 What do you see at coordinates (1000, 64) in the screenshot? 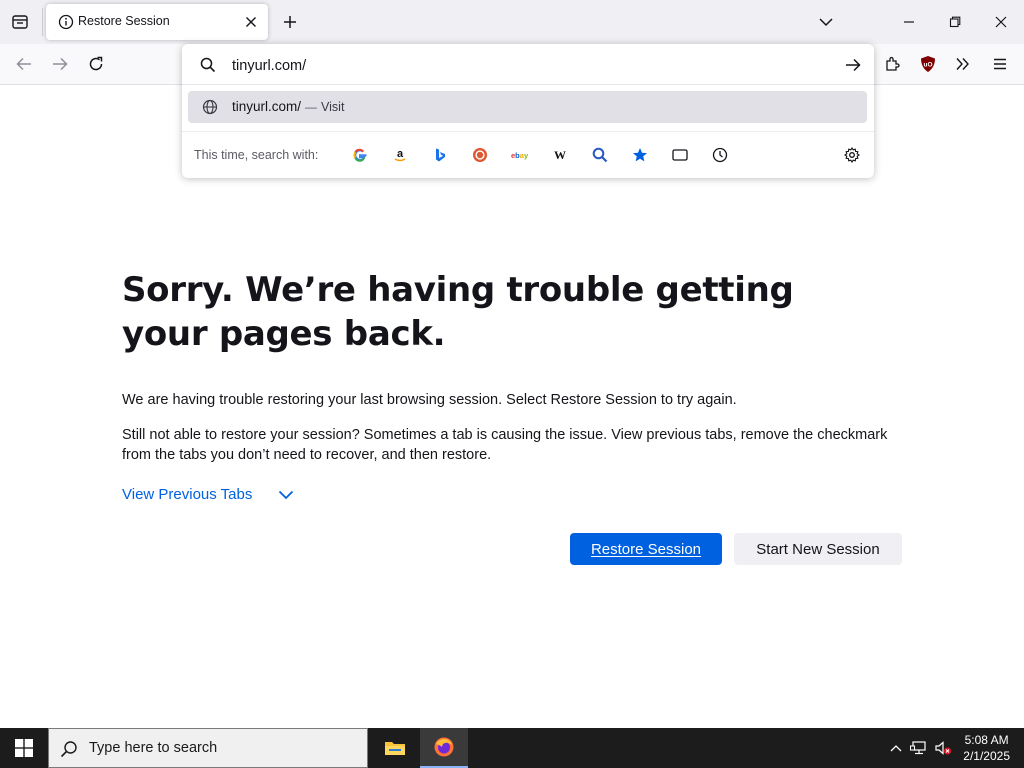
I see `hamburger-menu-icon` at bounding box center [1000, 64].